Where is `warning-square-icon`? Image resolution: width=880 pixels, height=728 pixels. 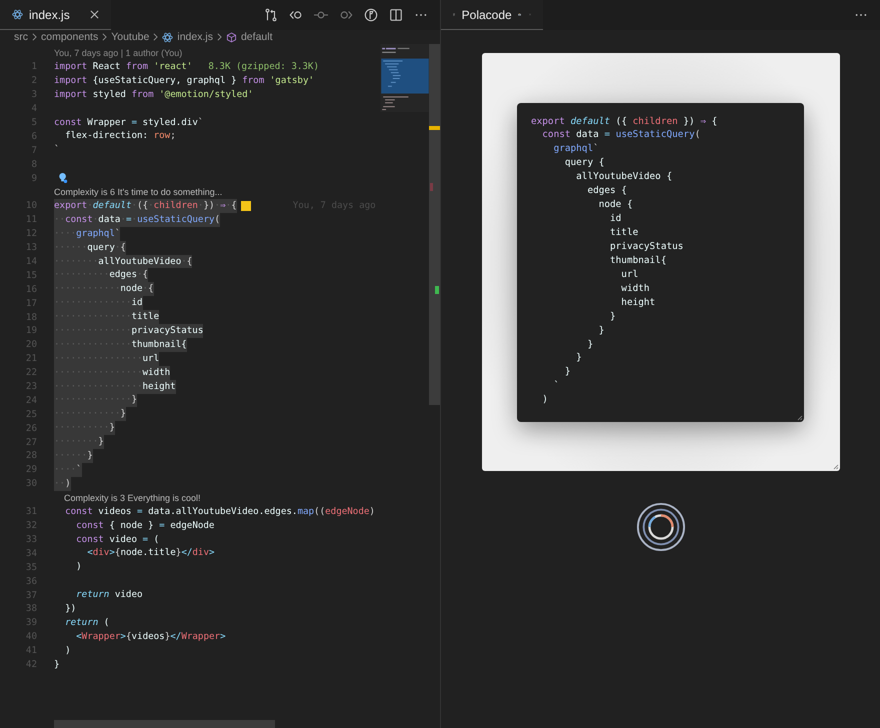 warning-square-icon is located at coordinates (245, 205).